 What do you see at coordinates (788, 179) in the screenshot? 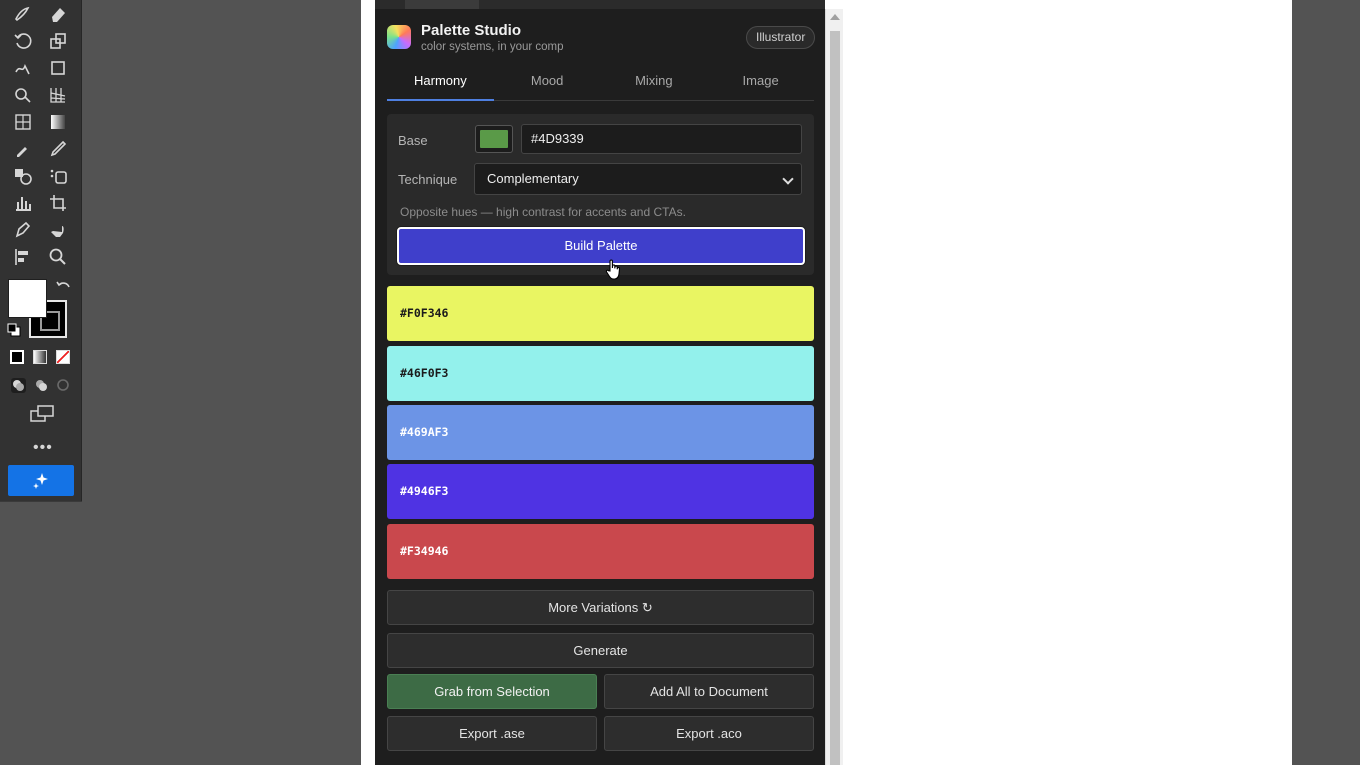
I see `chevron-down-icon` at bounding box center [788, 179].